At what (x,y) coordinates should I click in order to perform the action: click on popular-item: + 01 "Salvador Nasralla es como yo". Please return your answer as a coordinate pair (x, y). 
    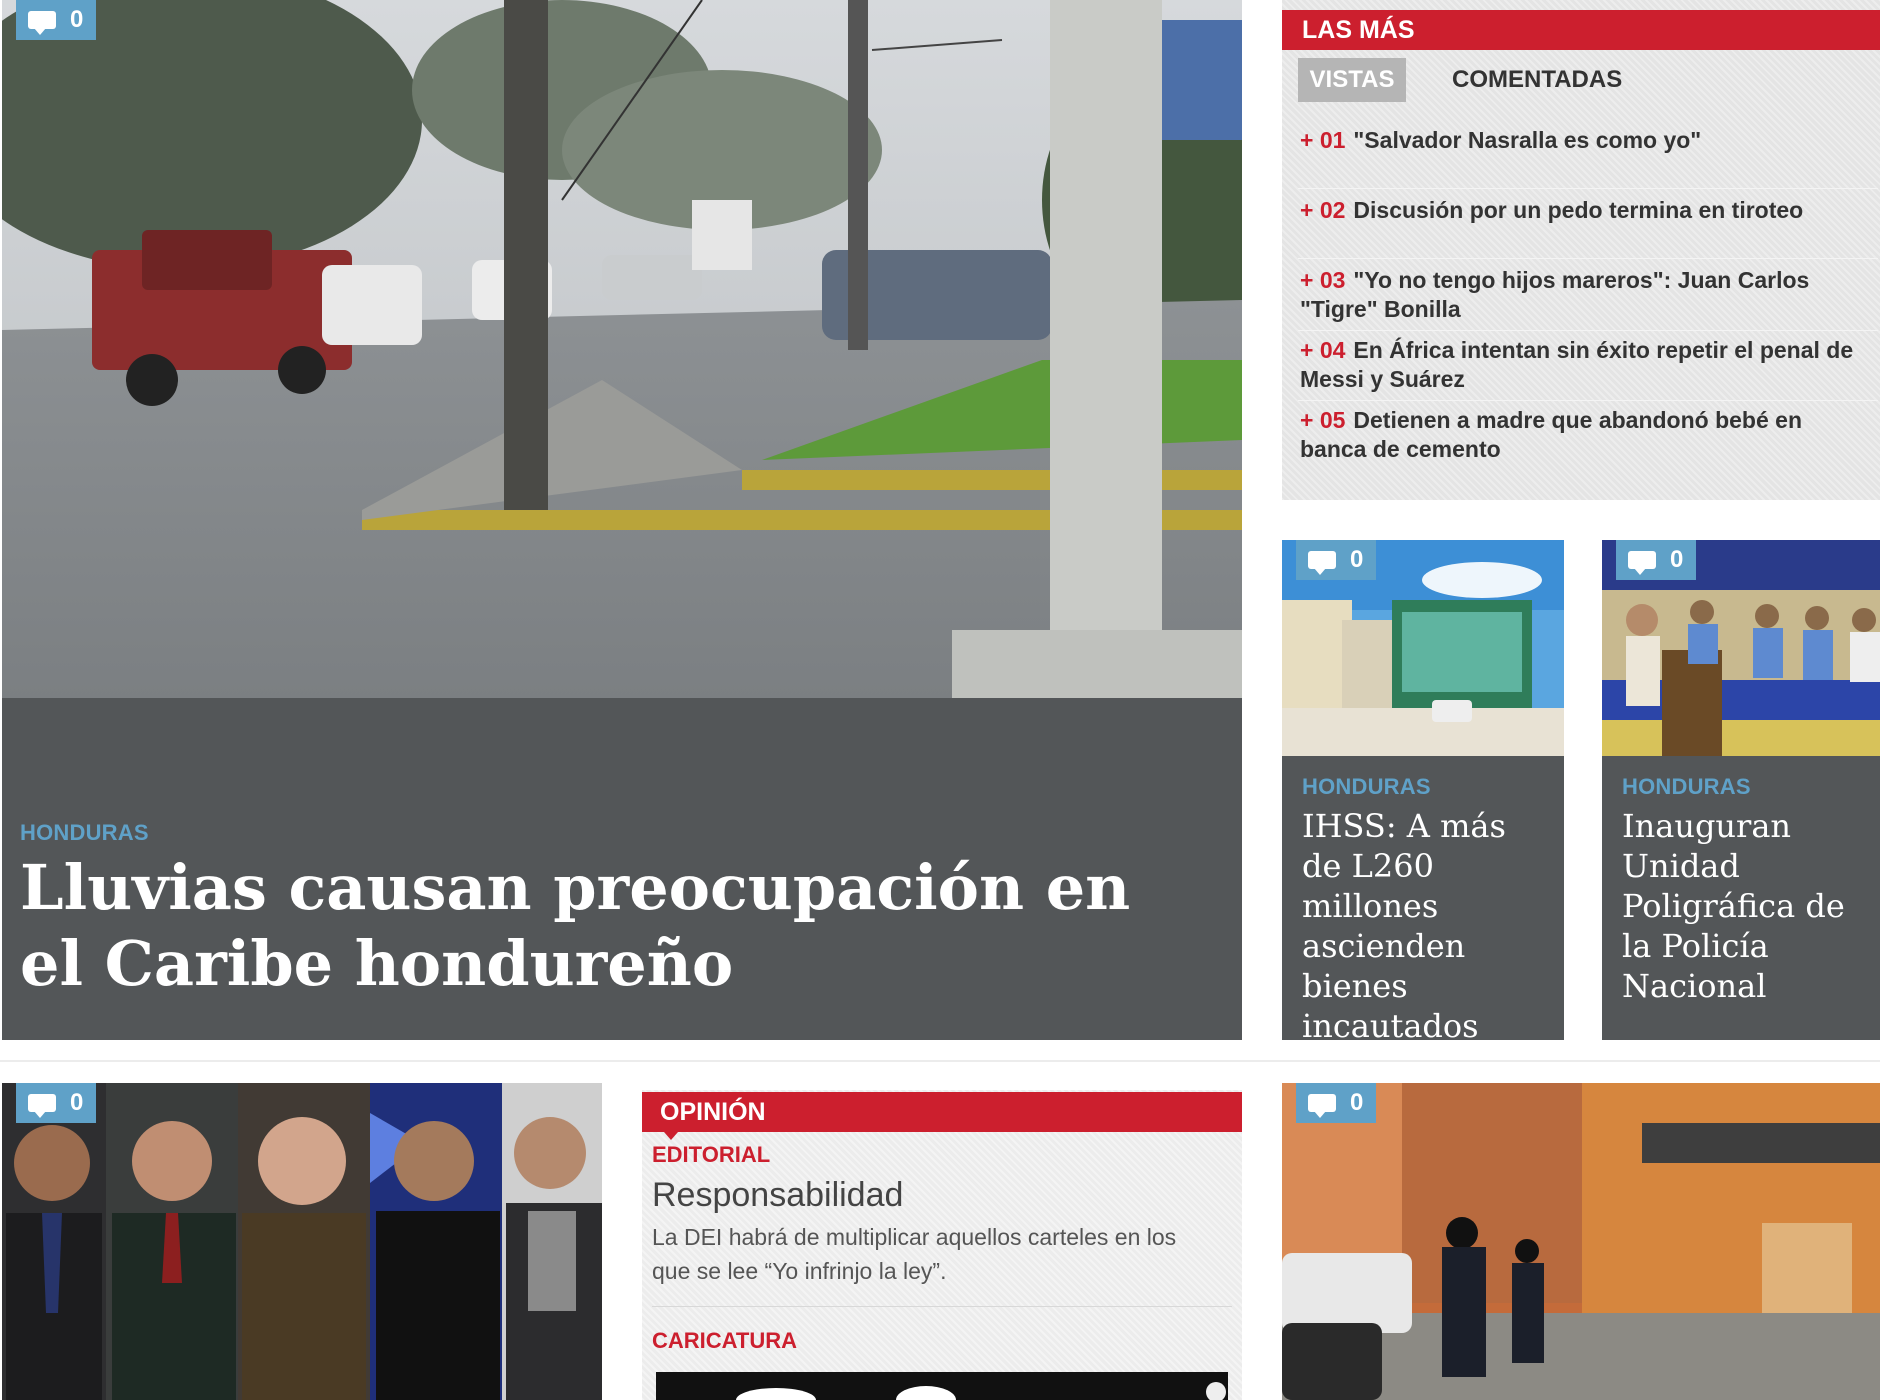
    Looking at the image, I should click on (1585, 140).